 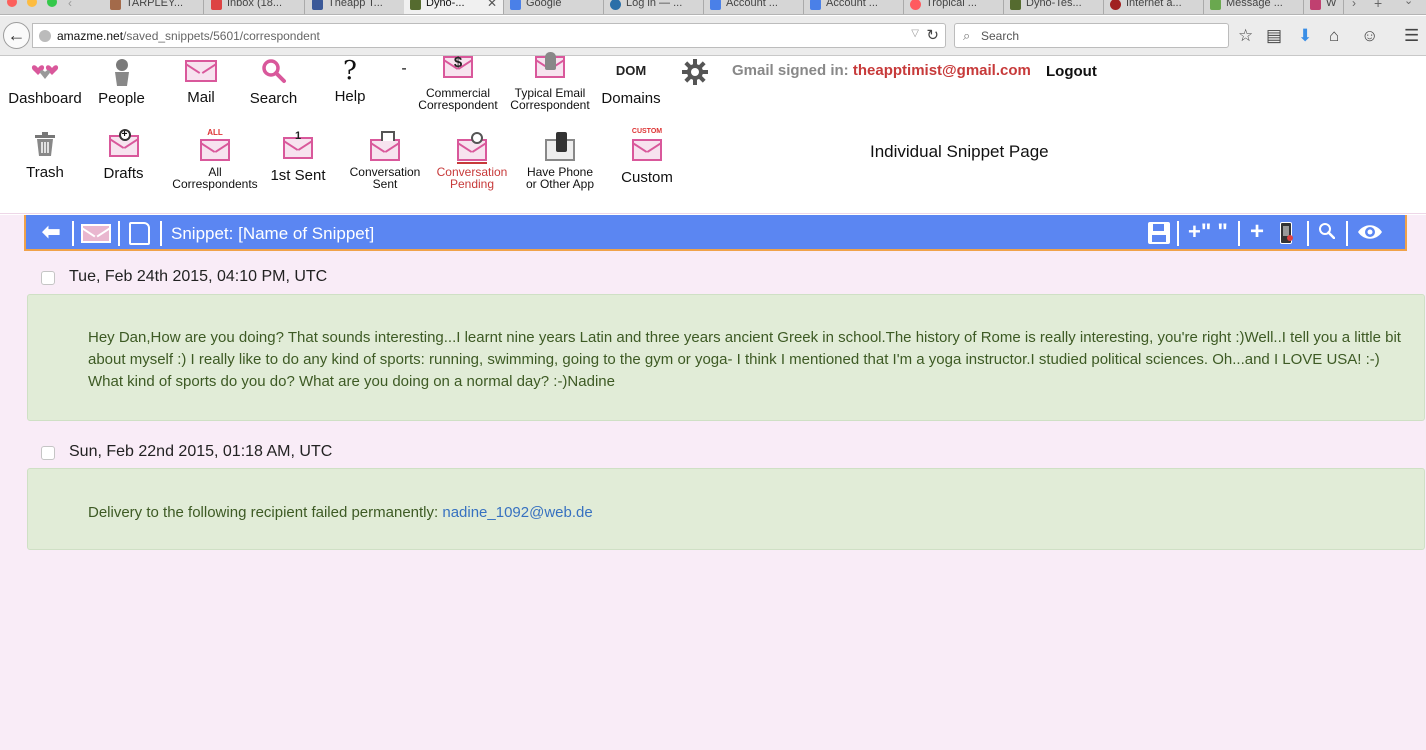 I want to click on recipient-email-link: nadine_1092@web.de, so click(x=517, y=512).